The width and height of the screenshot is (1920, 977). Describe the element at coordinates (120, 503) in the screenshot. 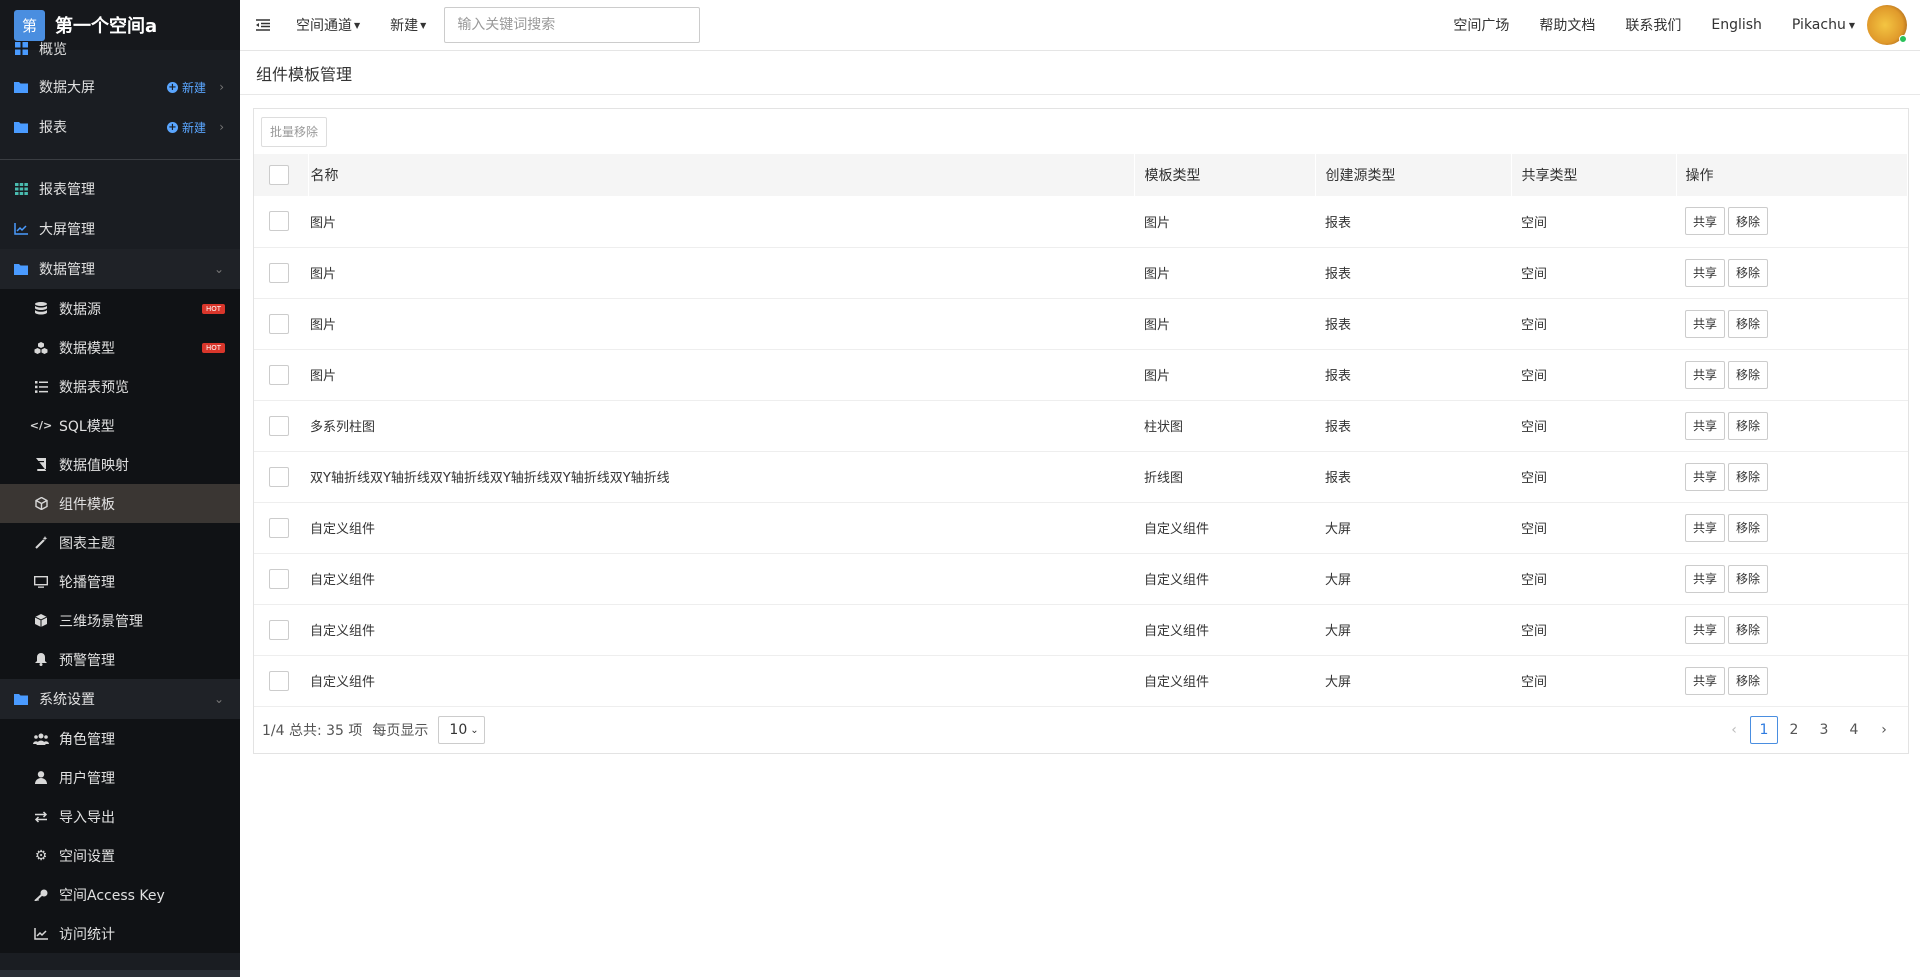

I see `sidebar-item-component-template: 组件模板` at that location.